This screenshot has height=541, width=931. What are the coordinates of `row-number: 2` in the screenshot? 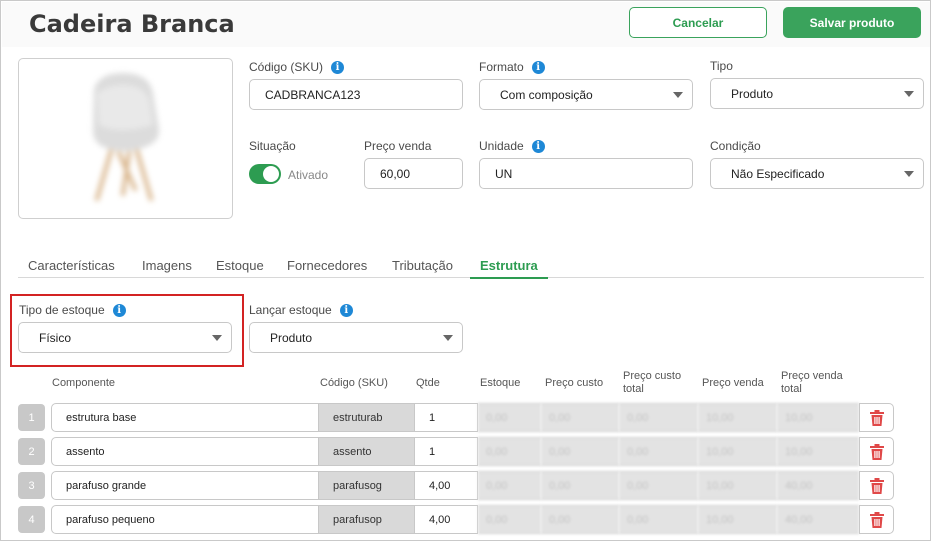 It's located at (31, 451).